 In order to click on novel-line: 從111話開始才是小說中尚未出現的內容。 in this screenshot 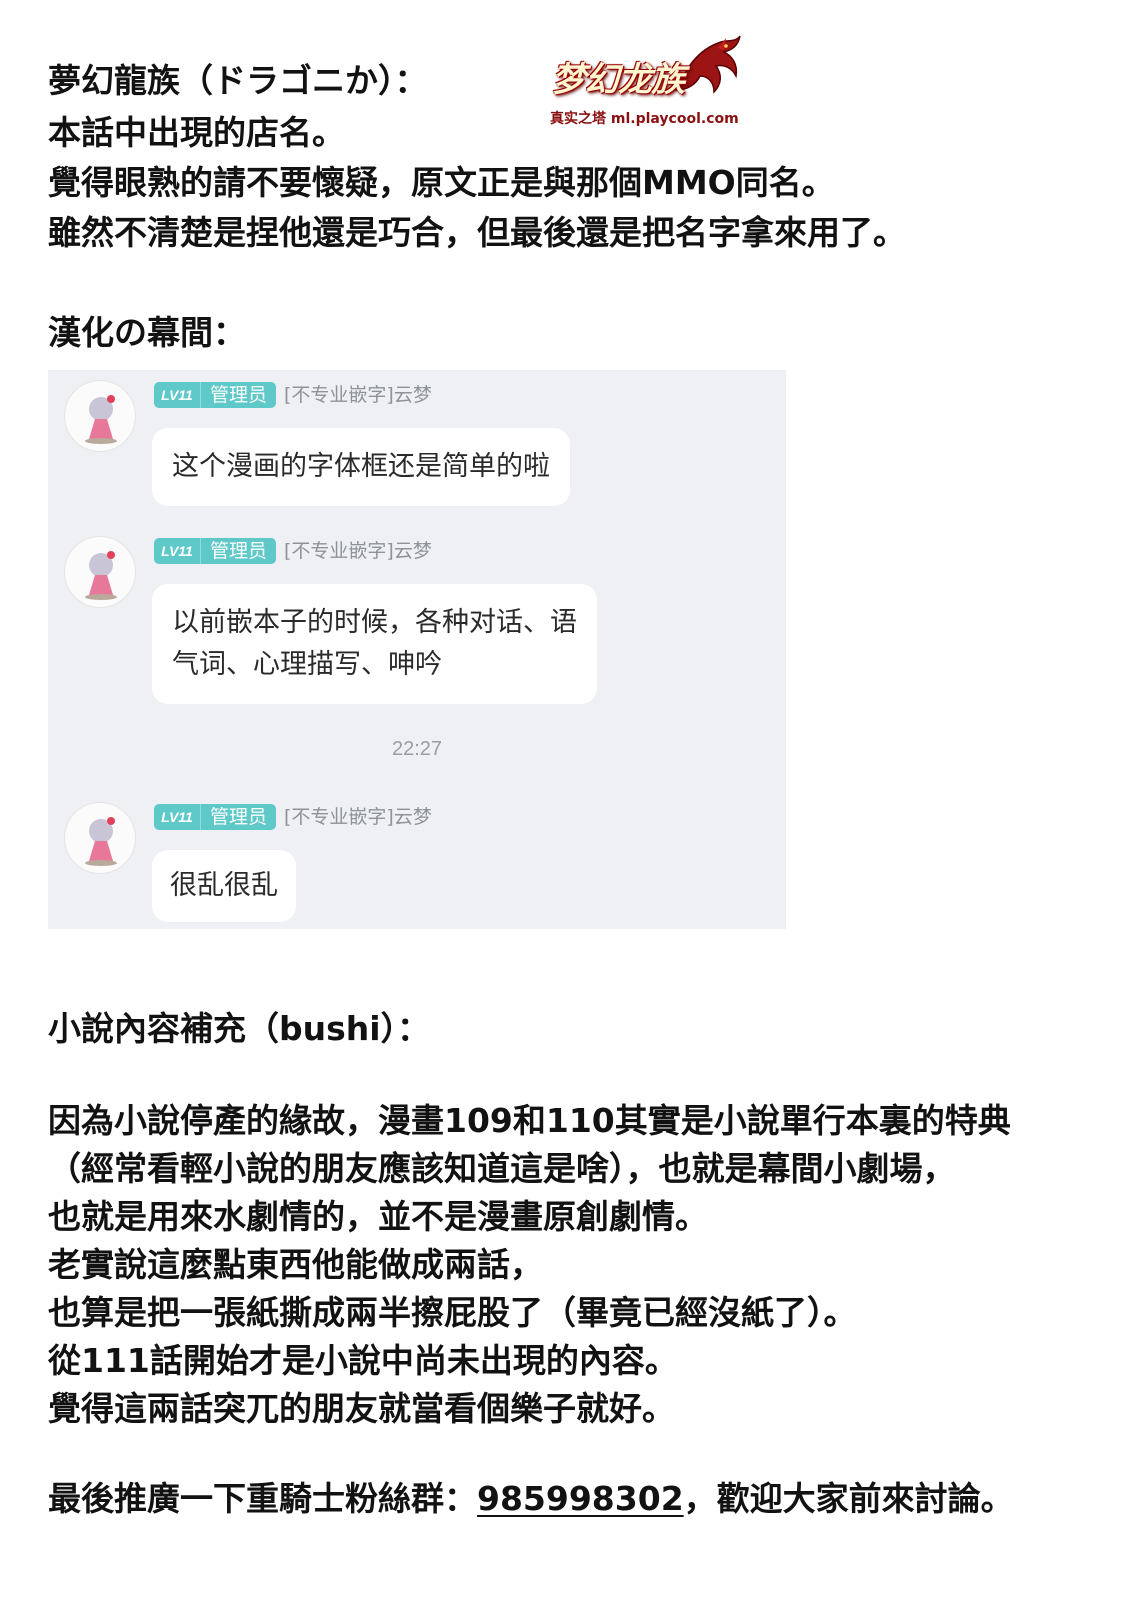, I will do `click(363, 1360)`.